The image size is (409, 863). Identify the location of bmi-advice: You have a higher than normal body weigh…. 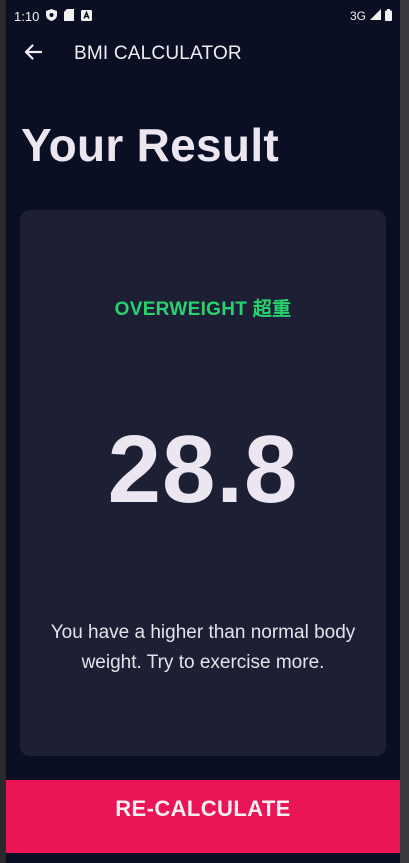
(203, 647).